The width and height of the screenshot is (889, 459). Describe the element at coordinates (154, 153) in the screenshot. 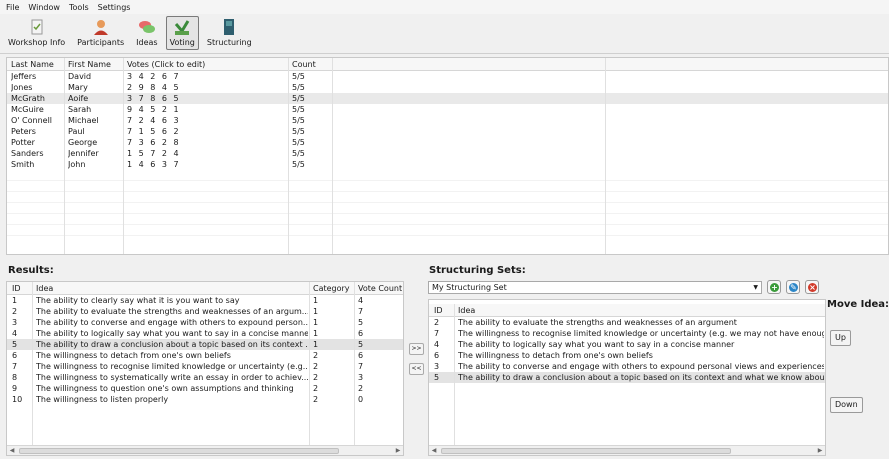

I see `votes-cell: 1 5 7 2 4` at that location.